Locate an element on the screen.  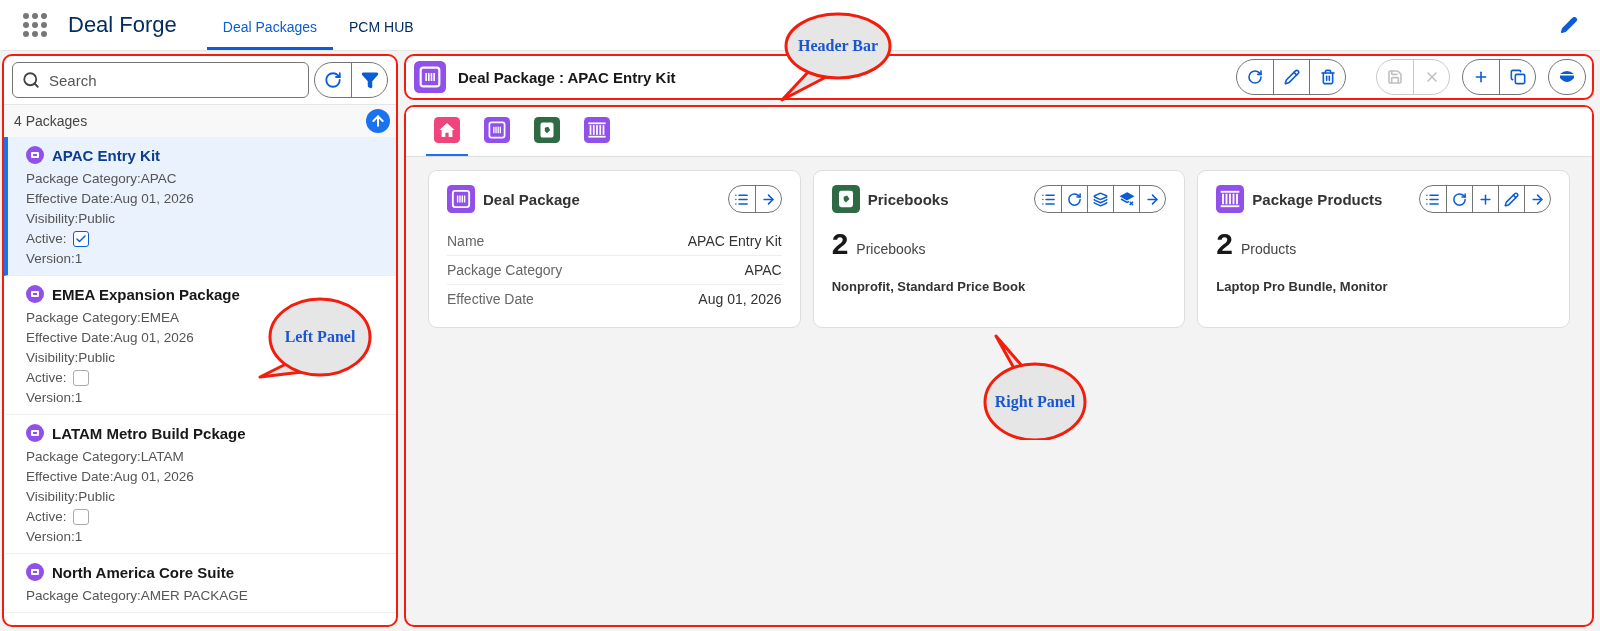
package-name: North America Core Suite is located at coordinates (143, 572).